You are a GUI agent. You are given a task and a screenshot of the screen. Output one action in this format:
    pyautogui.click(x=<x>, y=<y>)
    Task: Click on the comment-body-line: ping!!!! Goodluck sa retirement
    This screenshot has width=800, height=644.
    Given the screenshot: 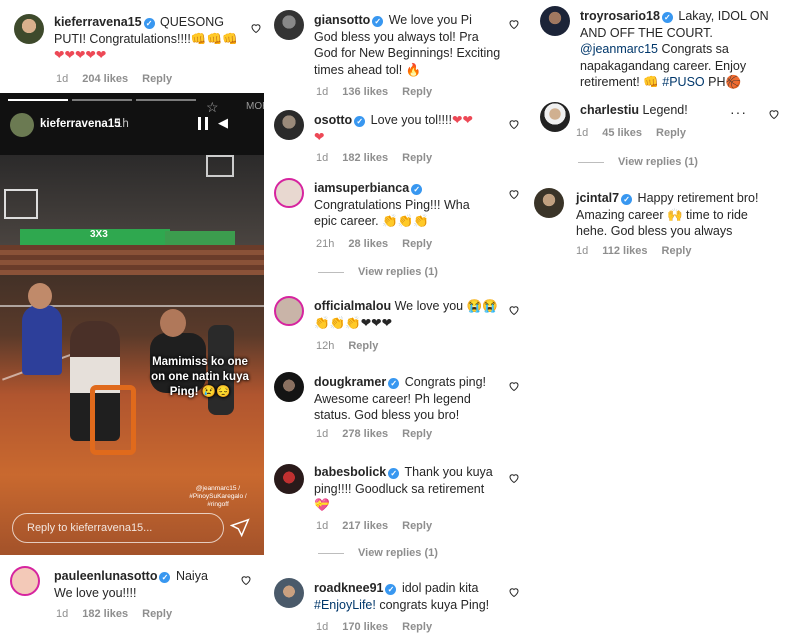 What is the action you would take?
    pyautogui.click(x=399, y=488)
    